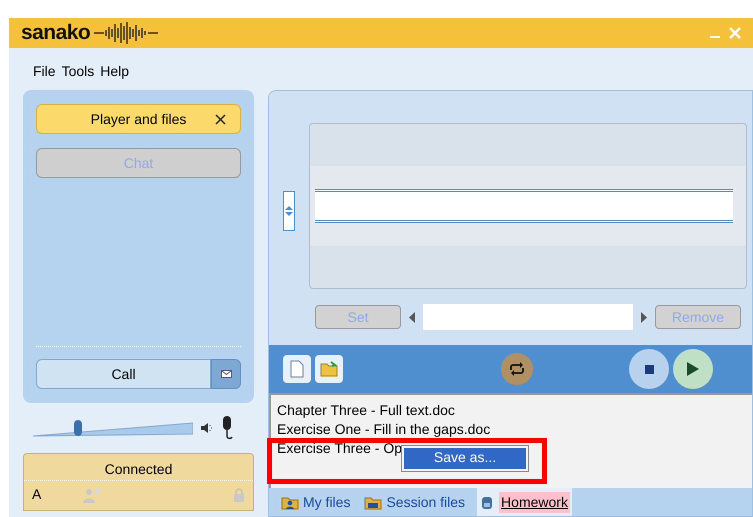  What do you see at coordinates (289, 211) in the screenshot?
I see `zoom-scroll-icon` at bounding box center [289, 211].